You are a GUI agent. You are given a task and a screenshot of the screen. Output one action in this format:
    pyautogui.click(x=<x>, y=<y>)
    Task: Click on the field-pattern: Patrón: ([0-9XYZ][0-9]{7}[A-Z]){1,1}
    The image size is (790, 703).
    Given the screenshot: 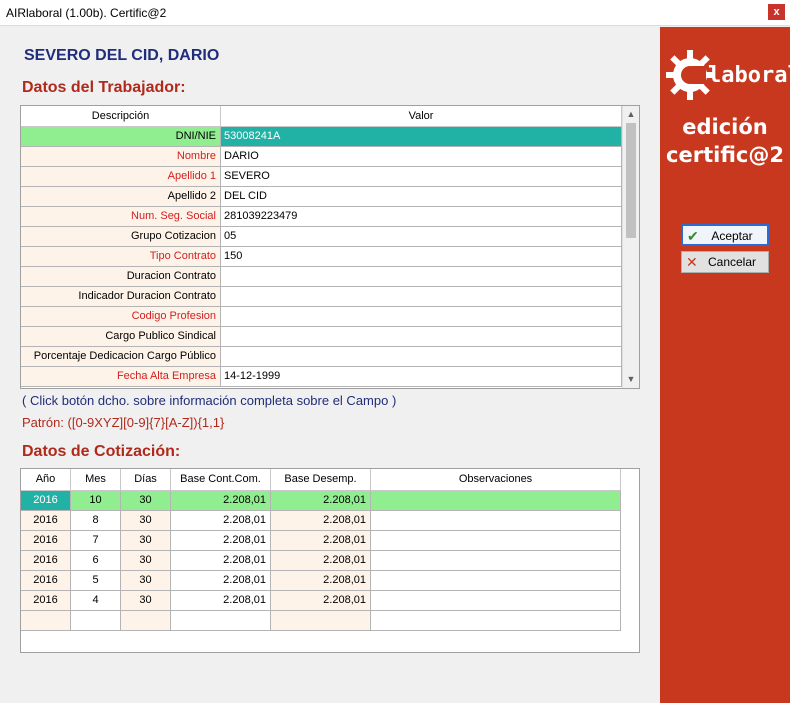 What is the action you would take?
    pyautogui.click(x=123, y=422)
    